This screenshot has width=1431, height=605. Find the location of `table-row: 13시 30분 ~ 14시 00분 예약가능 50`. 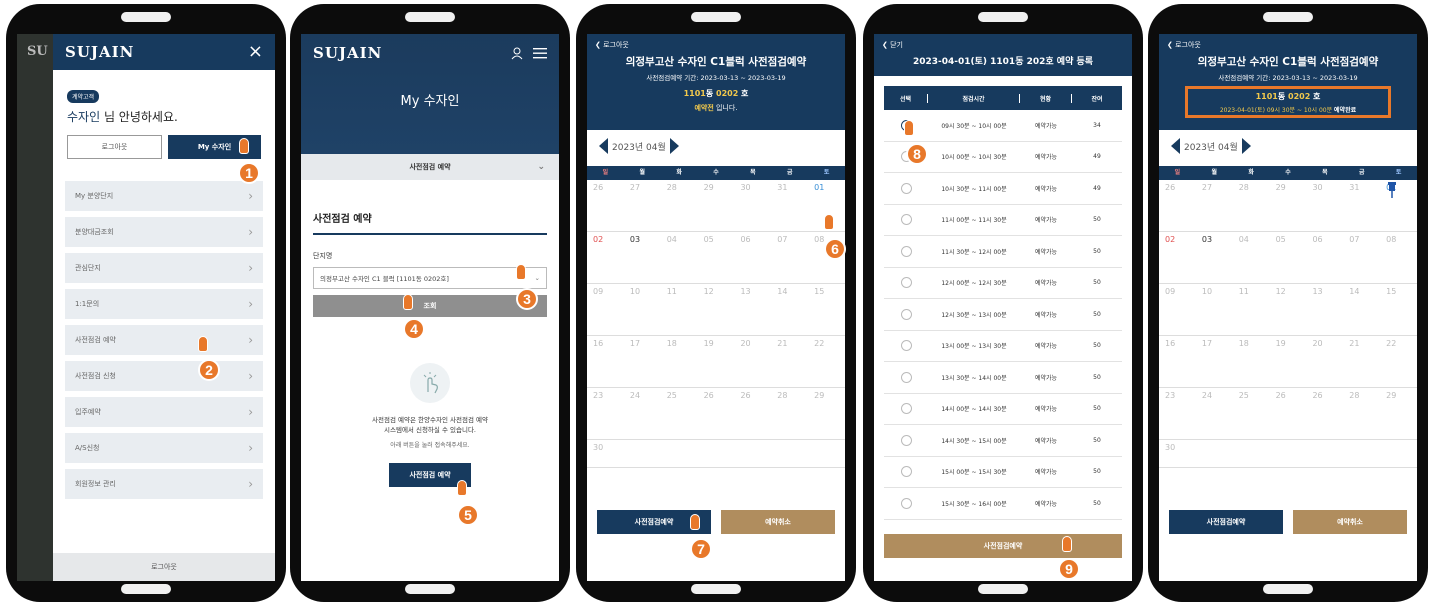

table-row: 13시 30분 ~ 14시 00분 예약가능 50 is located at coordinates (1003, 378).